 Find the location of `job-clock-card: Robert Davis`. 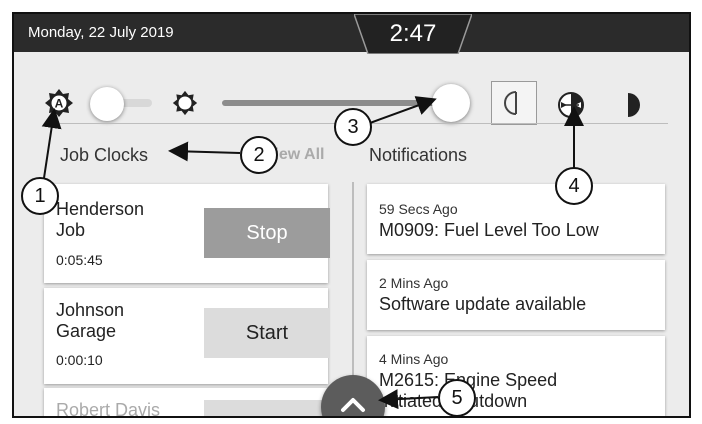

job-clock-card: Robert Davis is located at coordinates (187, 403).